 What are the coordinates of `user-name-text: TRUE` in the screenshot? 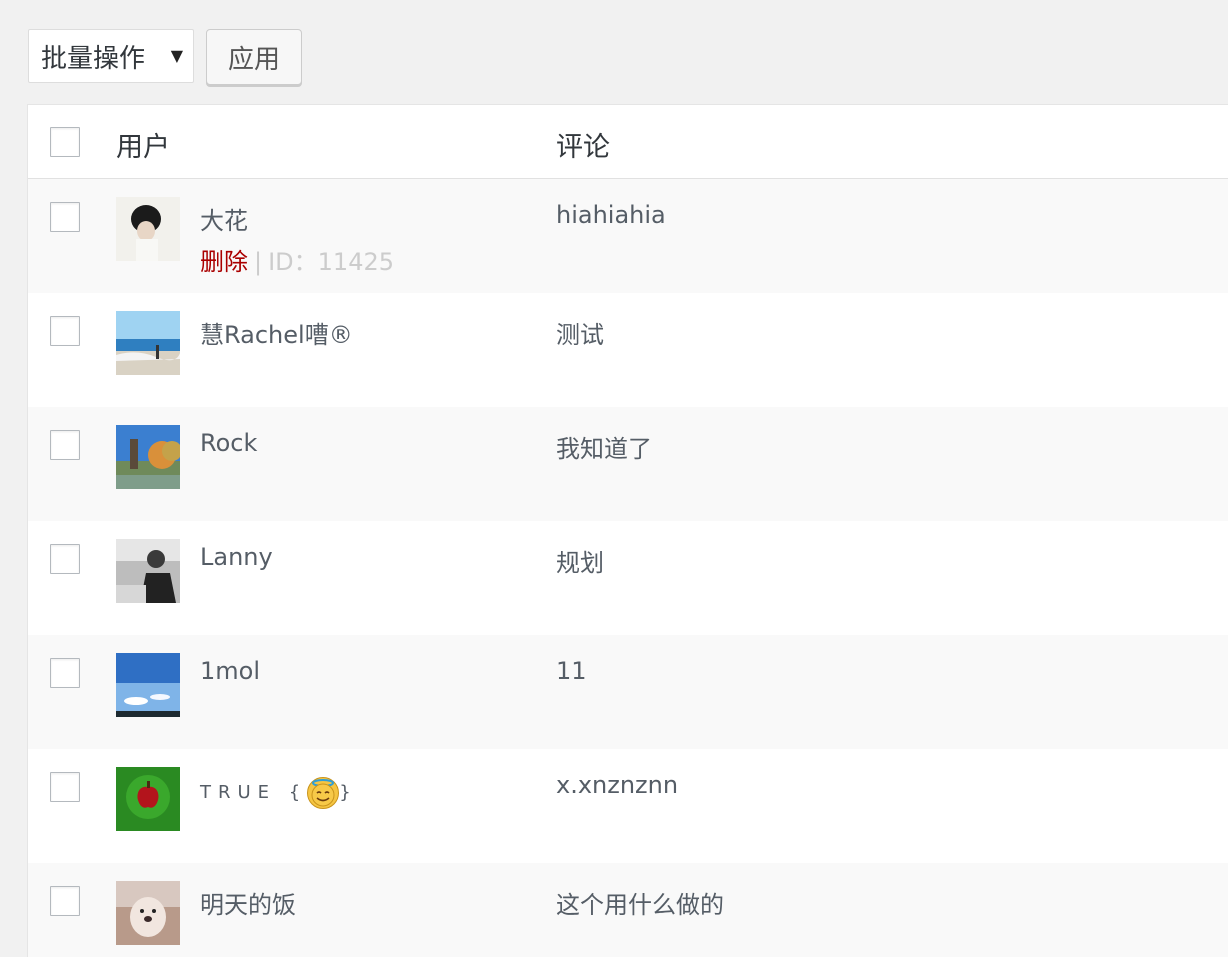 It's located at (238, 792).